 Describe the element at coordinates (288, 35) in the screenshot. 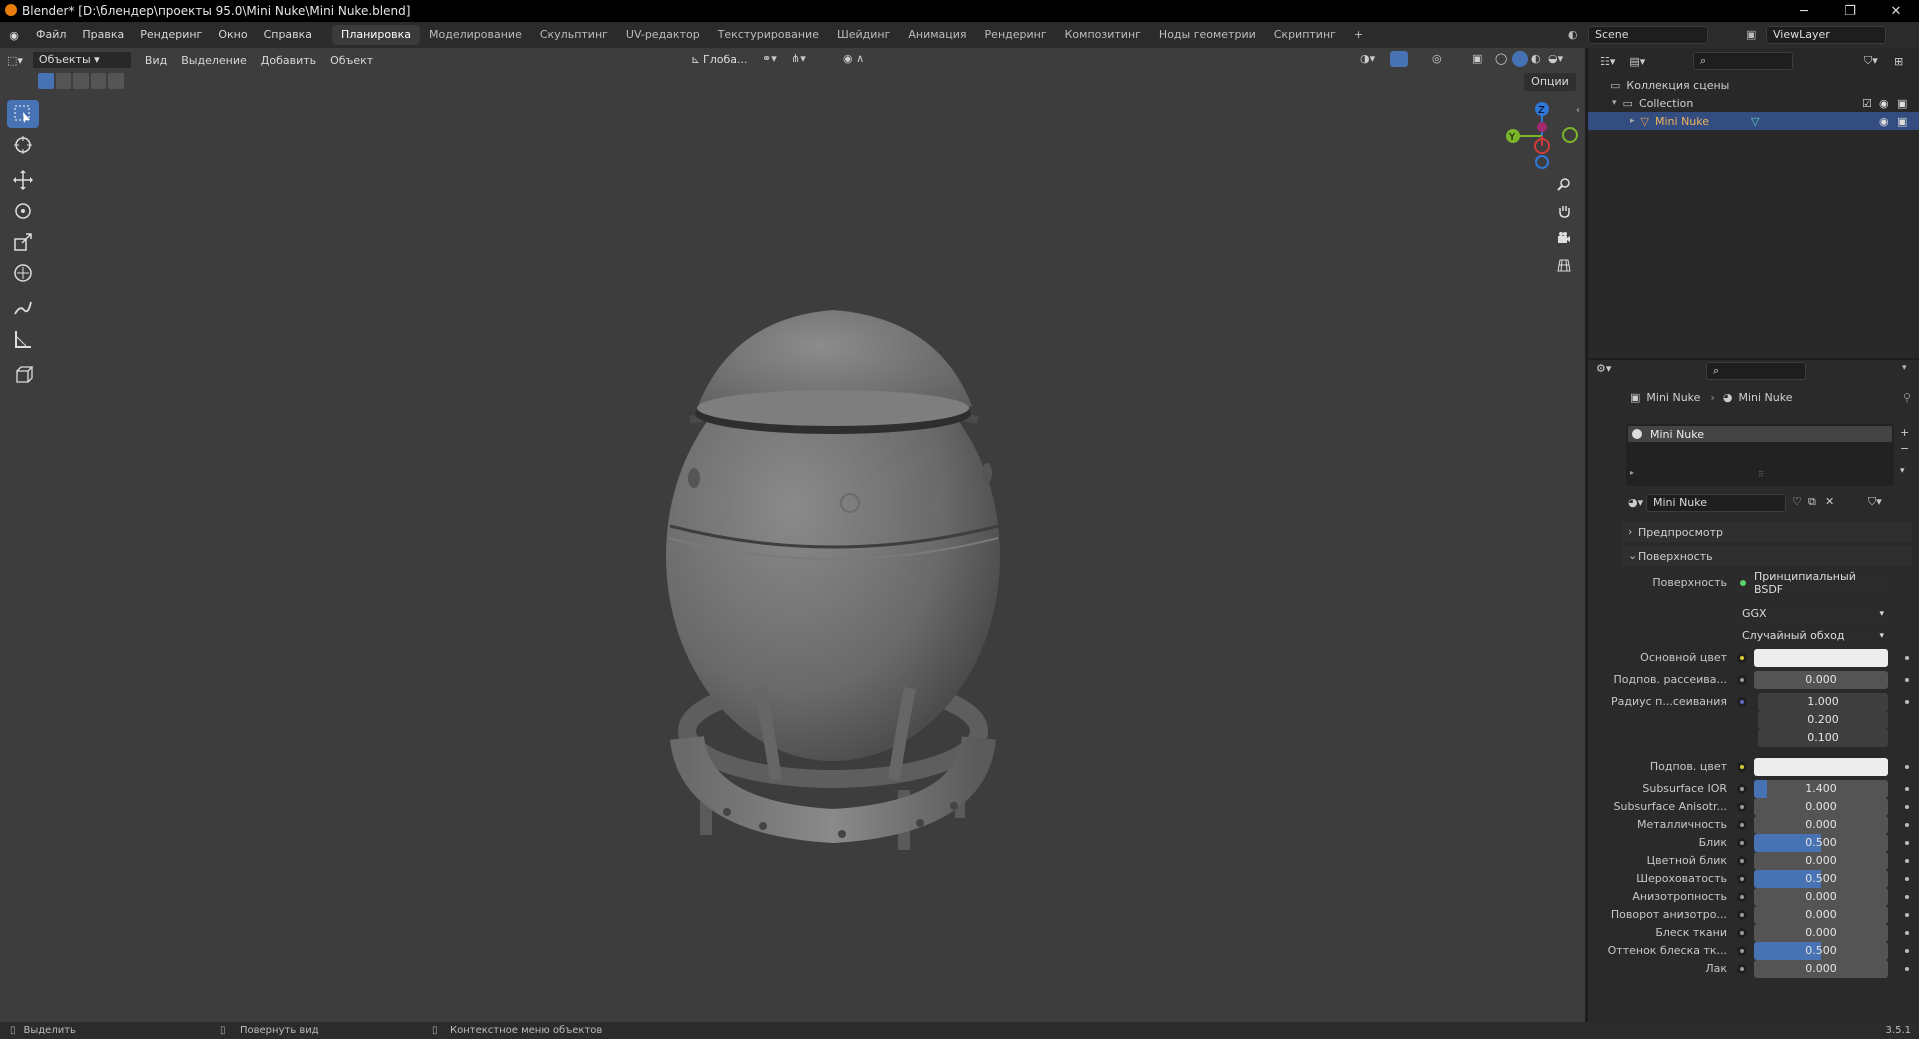

I see `menu-help: Справка` at that location.